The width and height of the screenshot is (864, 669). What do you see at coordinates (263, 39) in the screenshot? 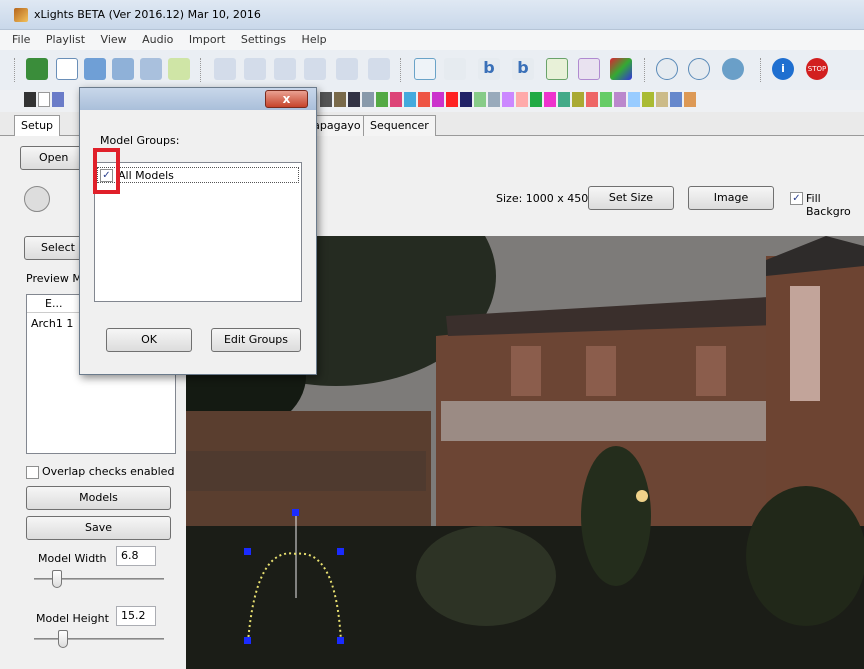
I see `menu-settings: Settings` at bounding box center [263, 39].